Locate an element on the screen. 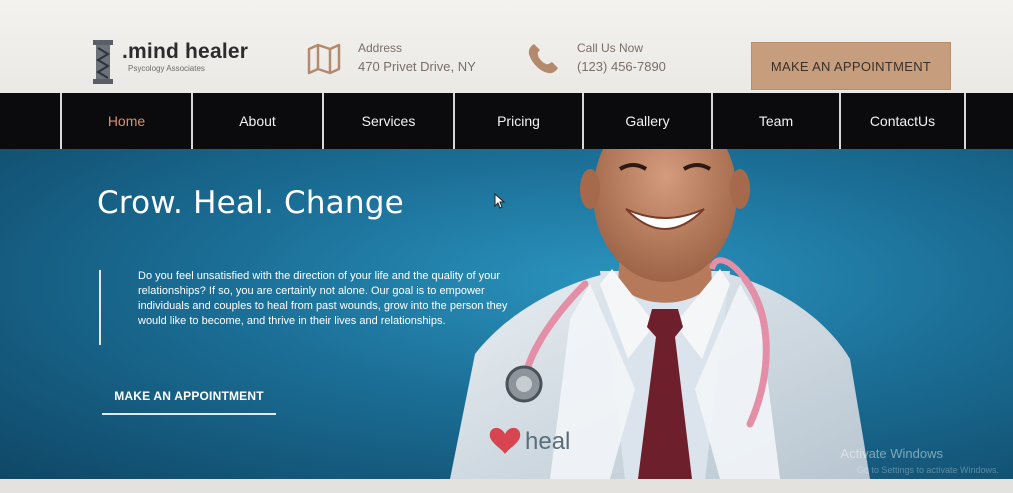 The image size is (1013, 493). brand-tagline: Psycology Associates is located at coordinates (166, 68).